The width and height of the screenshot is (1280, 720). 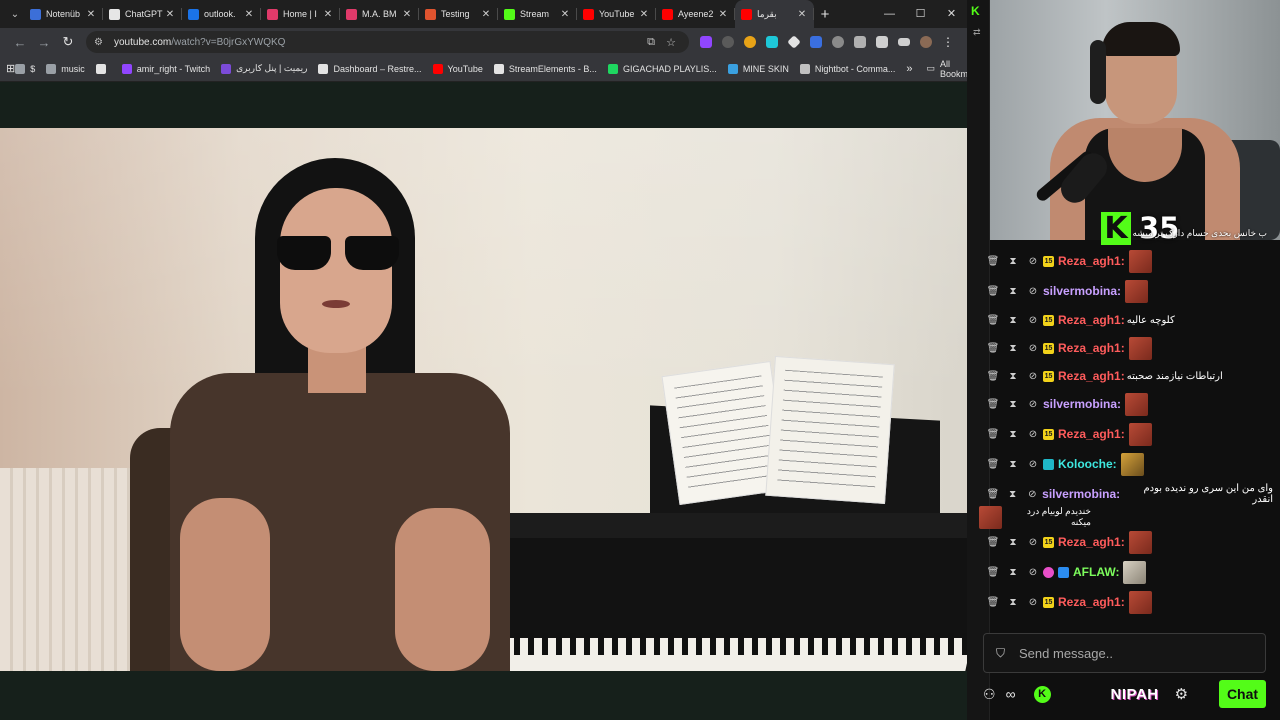 What do you see at coordinates (264, 68) in the screenshot?
I see `bookmark-item: ریمیت | پنل کاربری` at bounding box center [264, 68].